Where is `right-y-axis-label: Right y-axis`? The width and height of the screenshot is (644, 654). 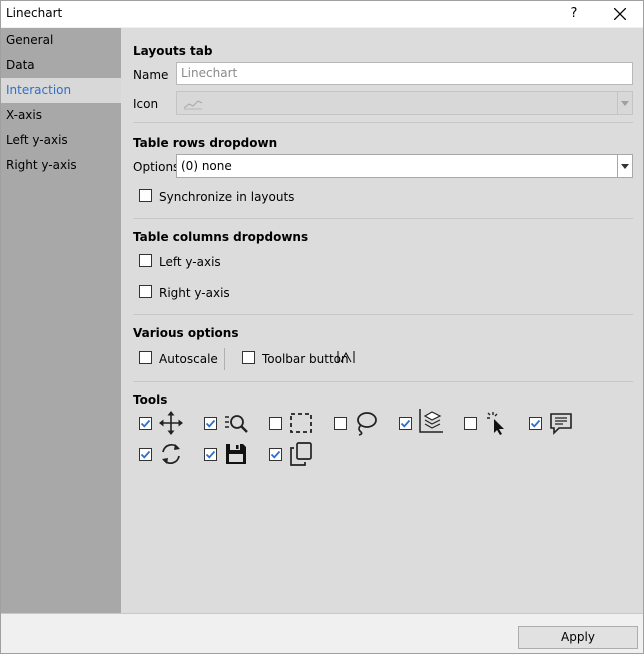 right-y-axis-label: Right y-axis is located at coordinates (194, 293).